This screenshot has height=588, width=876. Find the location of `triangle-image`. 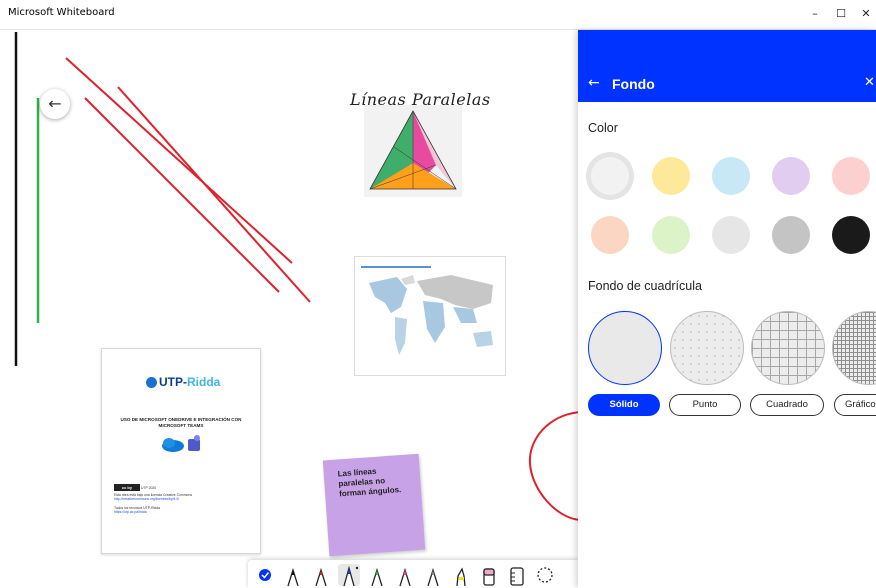

triangle-image is located at coordinates (413, 151).